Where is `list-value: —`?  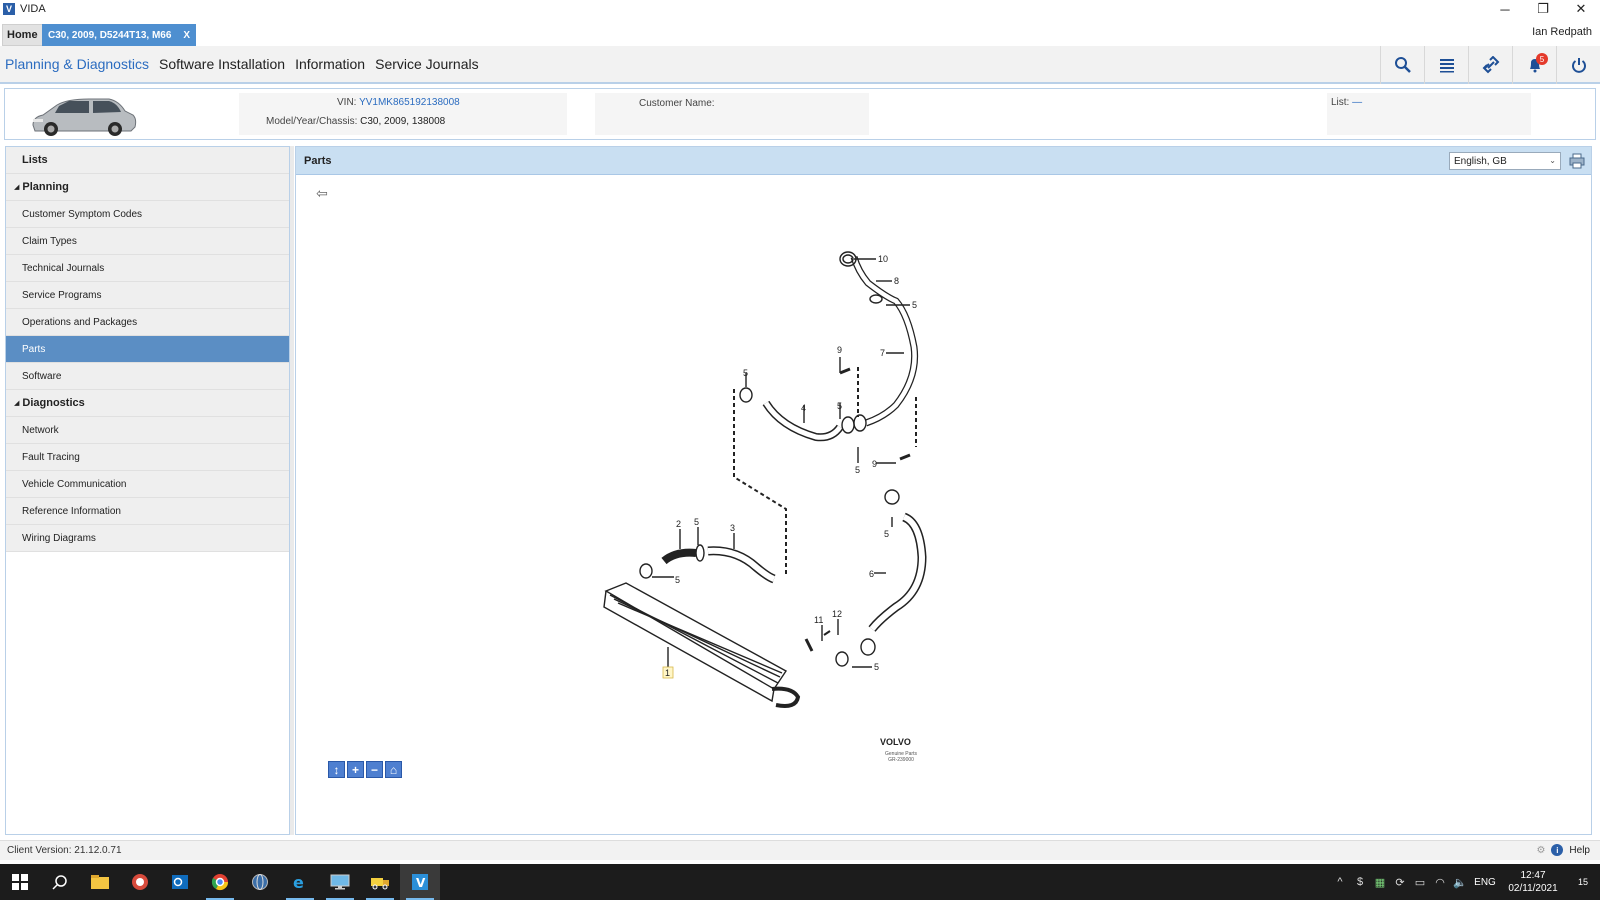
list-value: — is located at coordinates (1357, 102).